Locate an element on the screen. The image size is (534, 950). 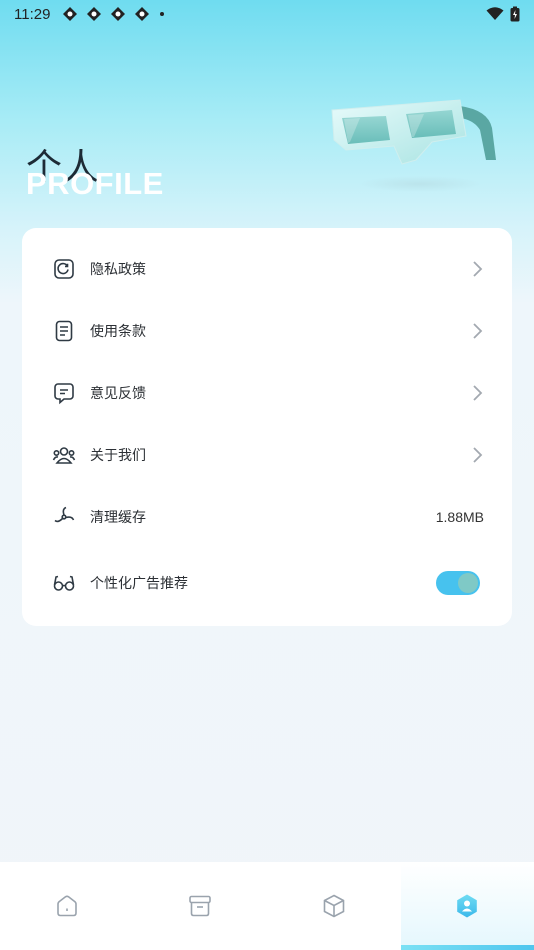
archive-icon is located at coordinates (200, 906).